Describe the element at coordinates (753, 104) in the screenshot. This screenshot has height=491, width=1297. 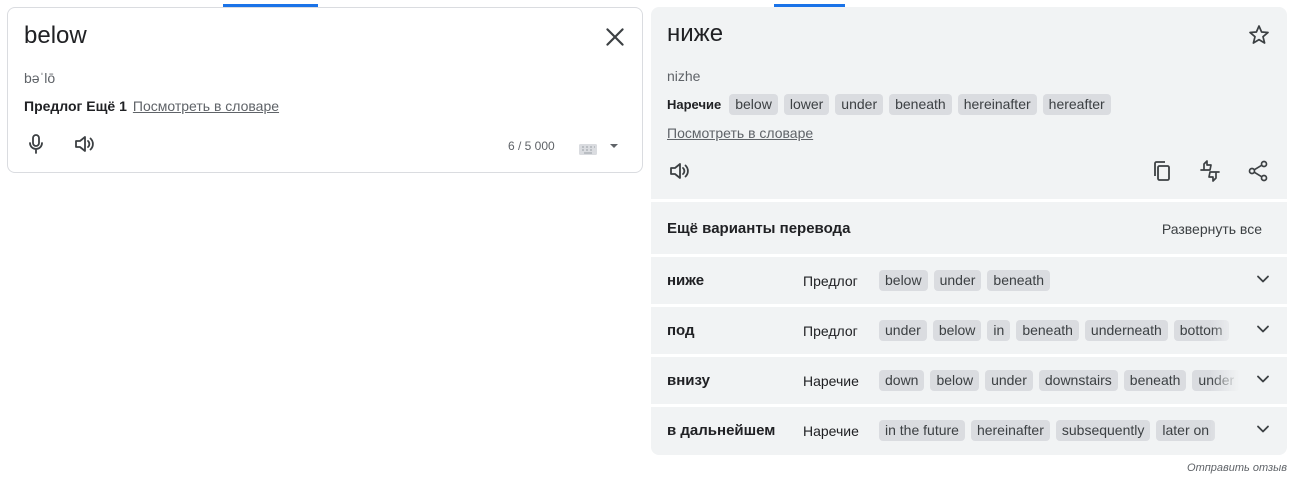
I see `synonym-chip: below` at that location.